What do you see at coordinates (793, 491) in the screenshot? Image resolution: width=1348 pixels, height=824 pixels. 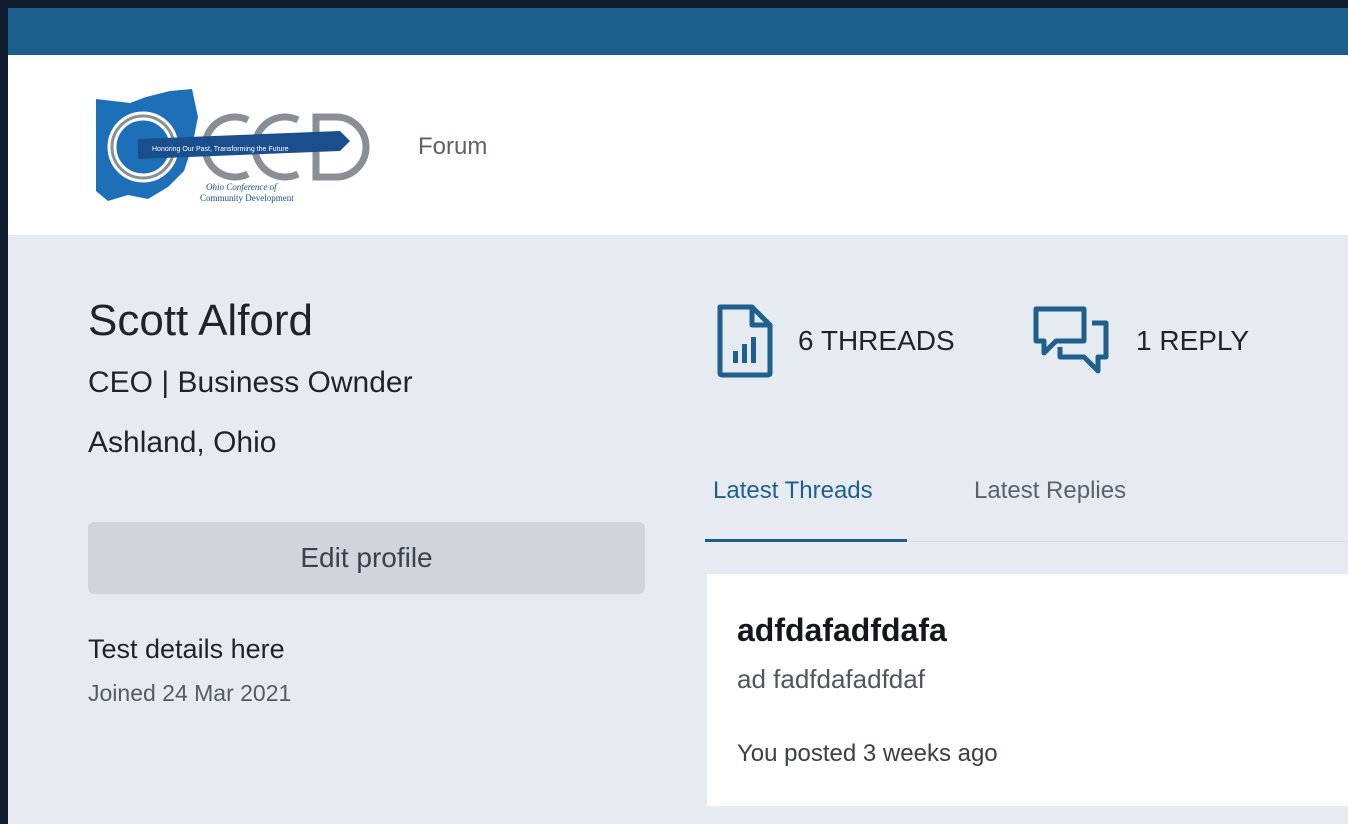 I see `tab-latest-threads: Latest Threads` at bounding box center [793, 491].